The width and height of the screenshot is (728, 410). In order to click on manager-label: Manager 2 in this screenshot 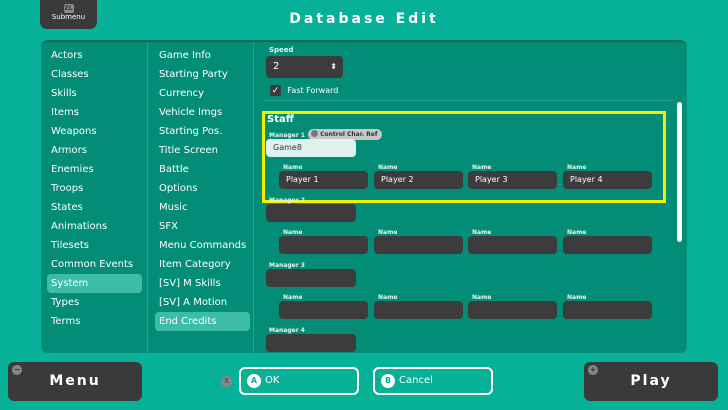, I will do `click(287, 200)`.